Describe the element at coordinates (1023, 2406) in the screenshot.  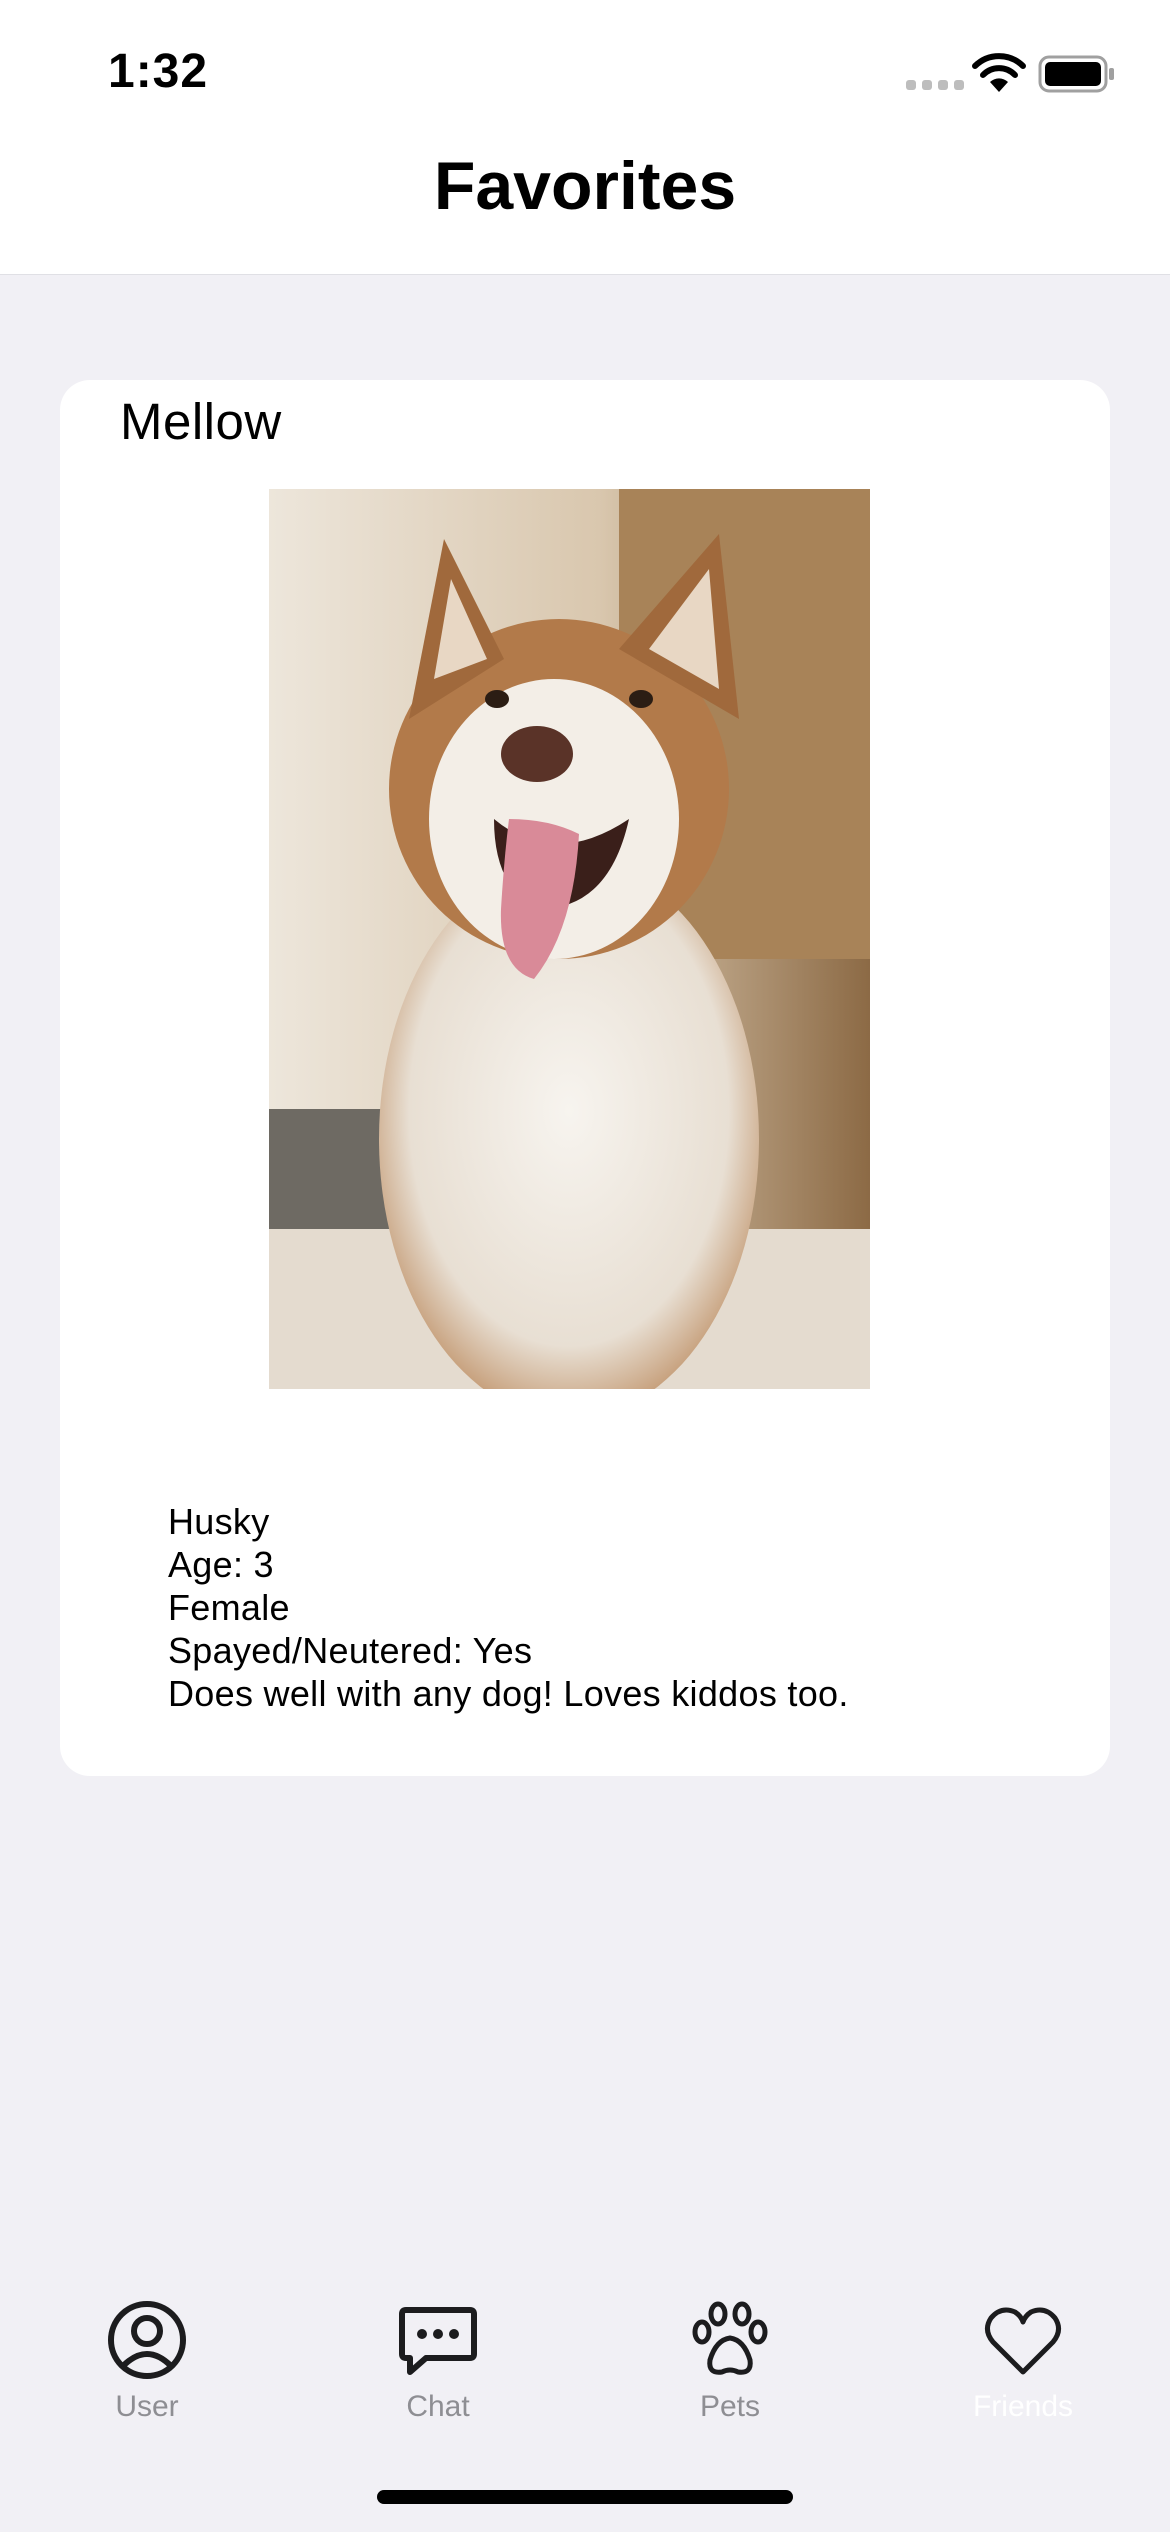
I see `tab-label-friends: Friends` at that location.